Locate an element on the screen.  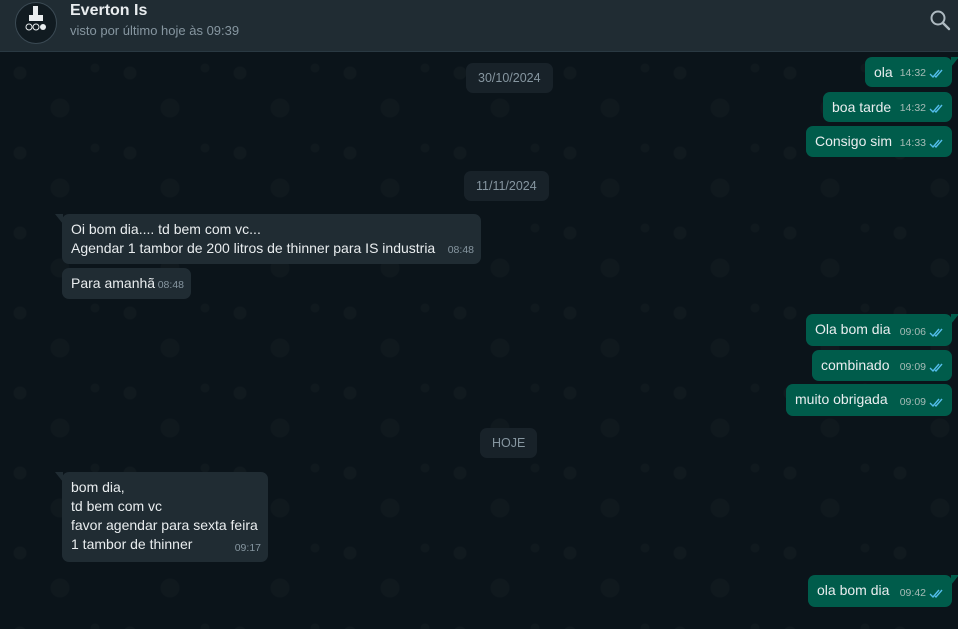
date-divider: 11/11/2024 is located at coordinates (506, 186).